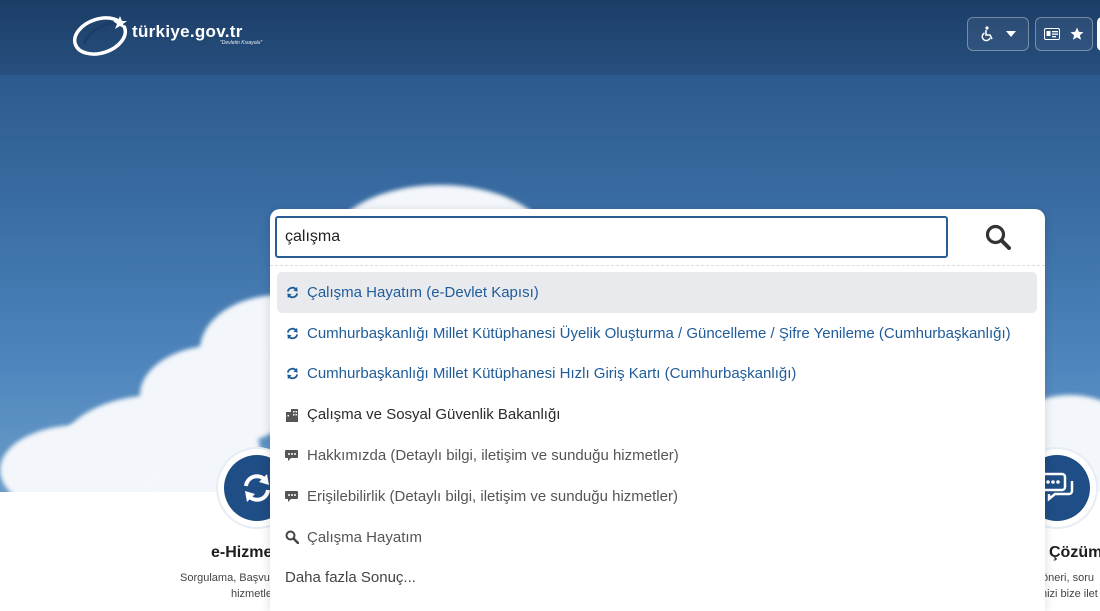 The width and height of the screenshot is (1100, 611). What do you see at coordinates (657, 265) in the screenshot?
I see `search-divider` at bounding box center [657, 265].